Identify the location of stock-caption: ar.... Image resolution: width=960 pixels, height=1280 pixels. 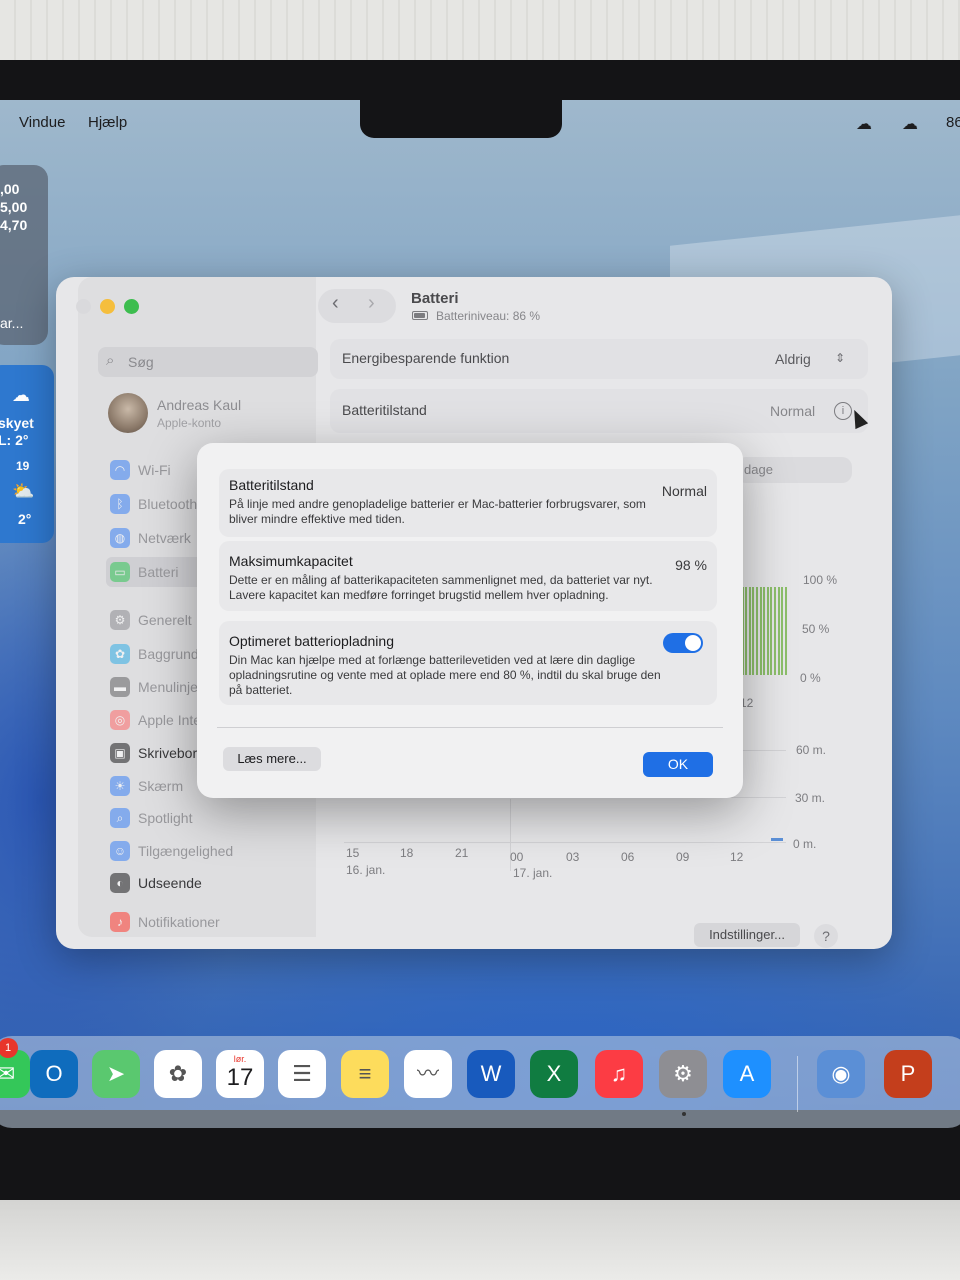
(12, 323).